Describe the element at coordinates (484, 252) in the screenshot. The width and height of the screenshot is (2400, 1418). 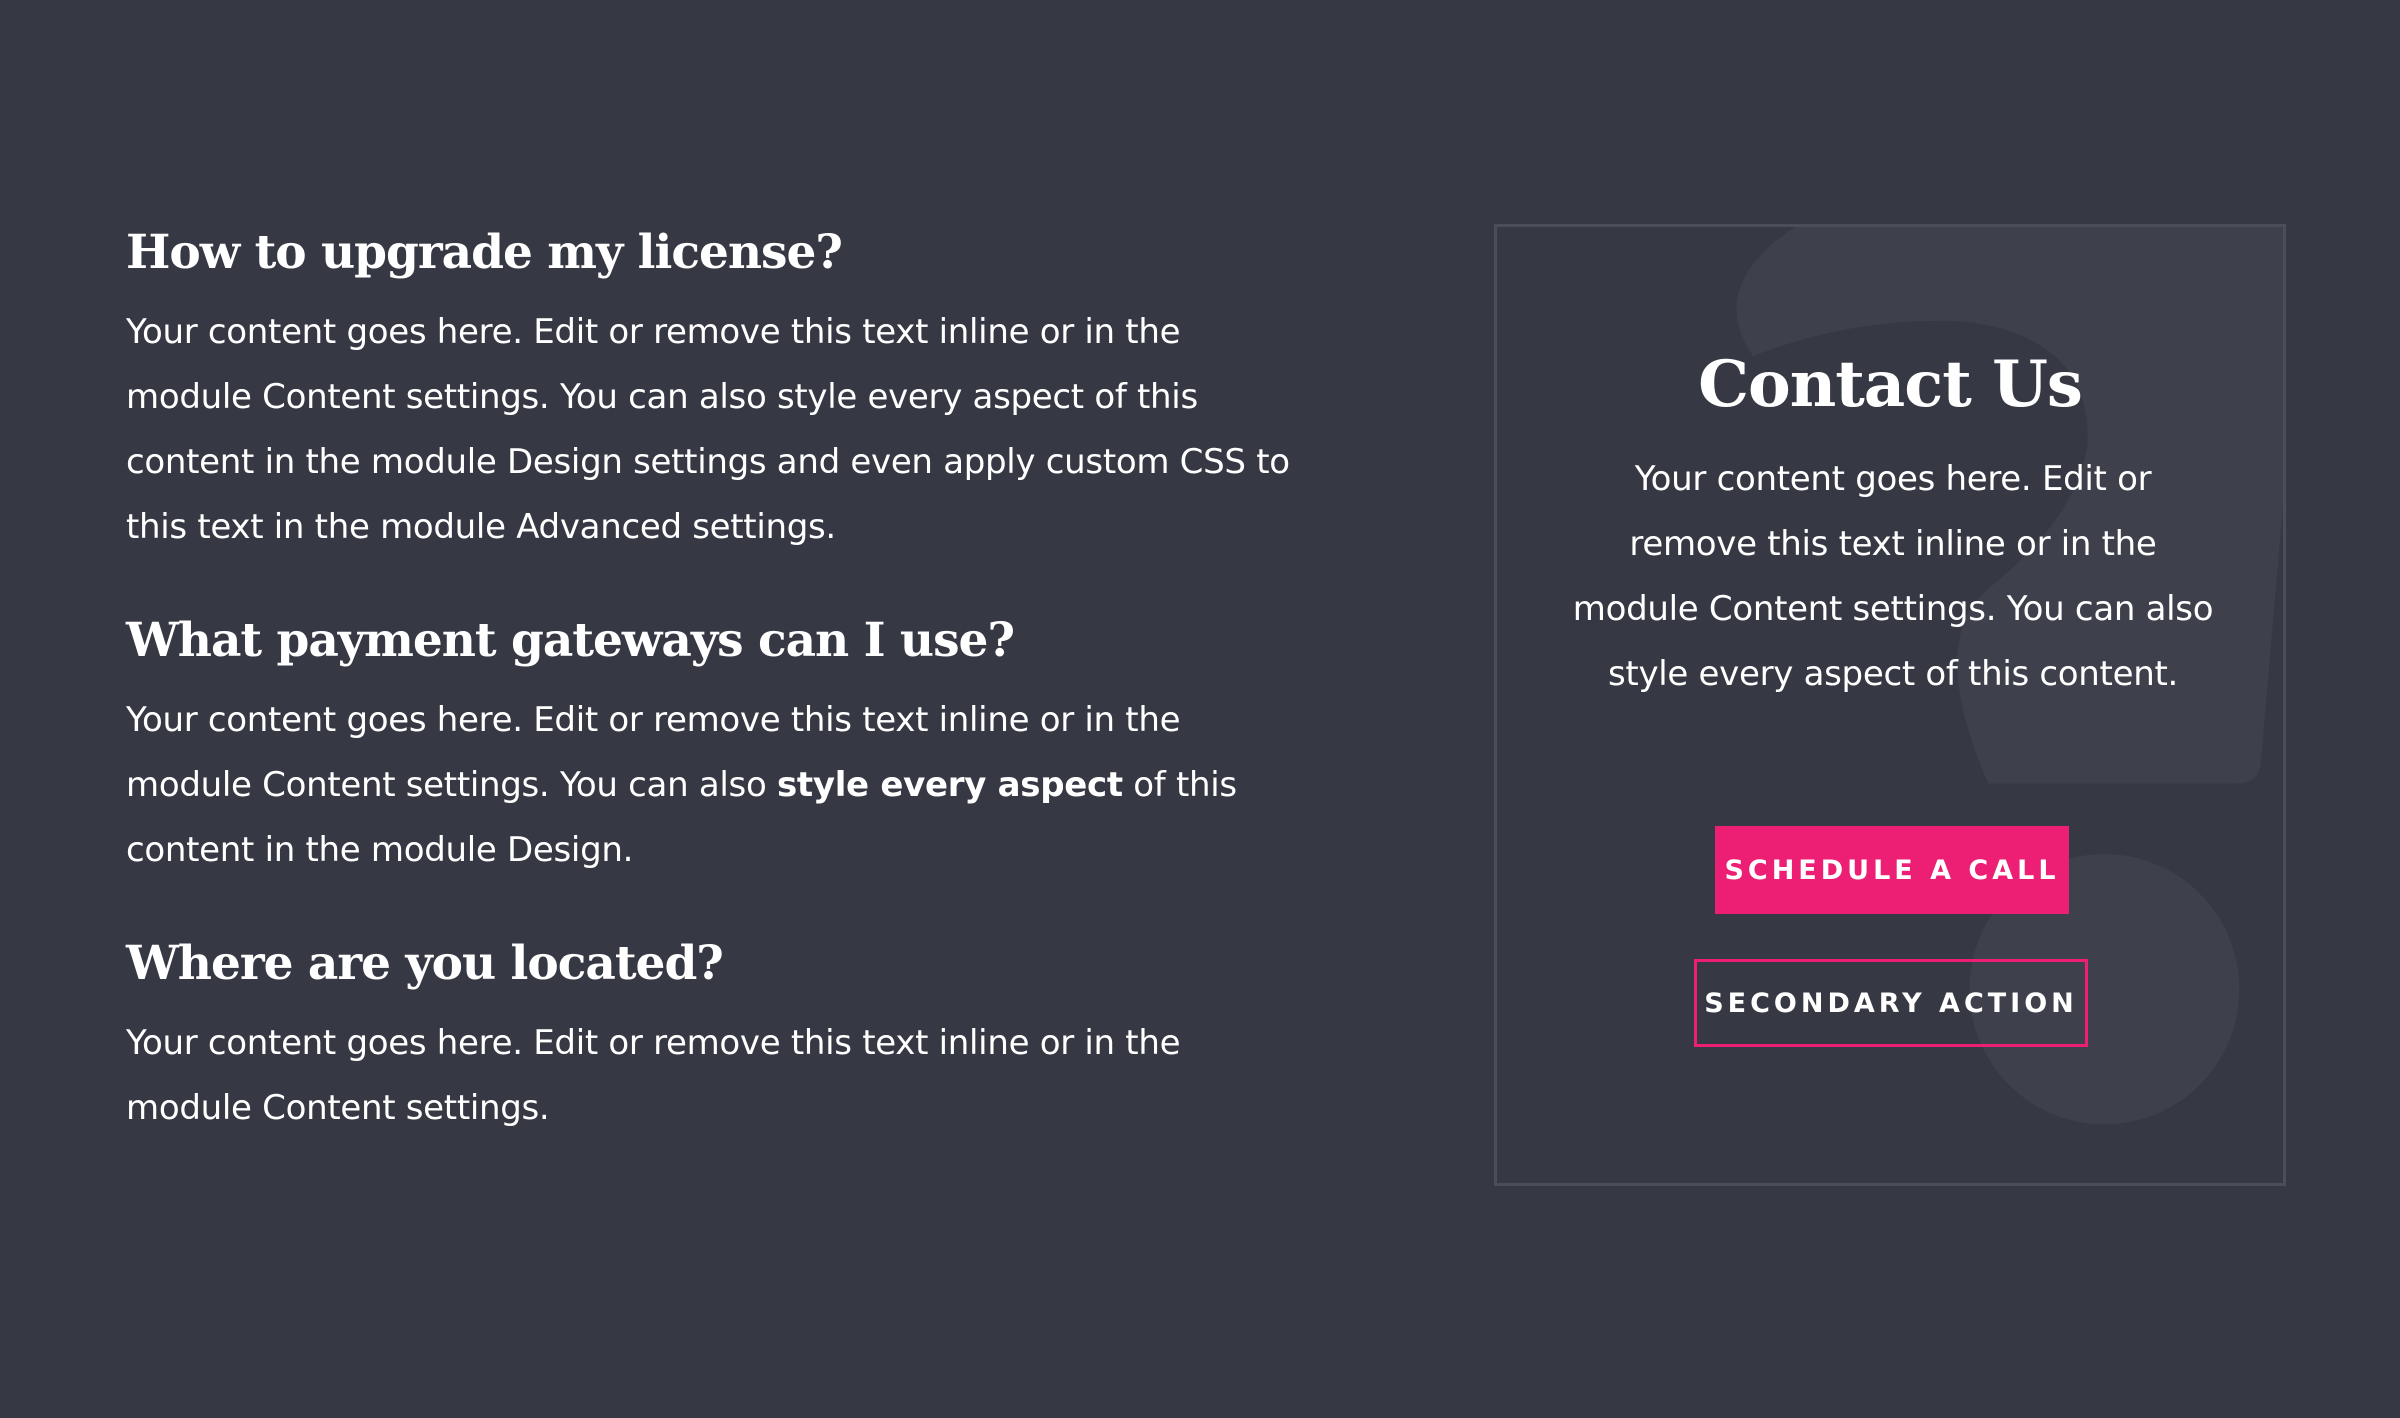
I see `faq-title: How to upgrade my license?` at that location.